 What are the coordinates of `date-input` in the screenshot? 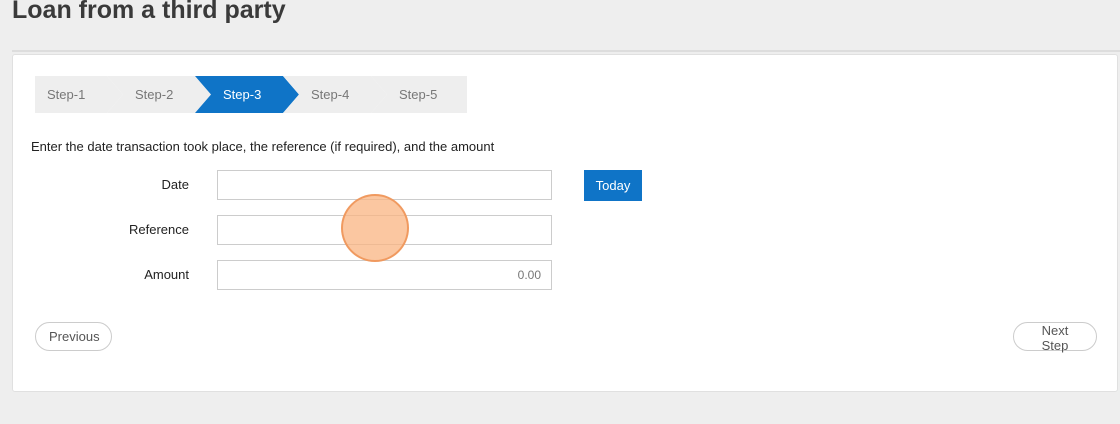 It's located at (384, 185).